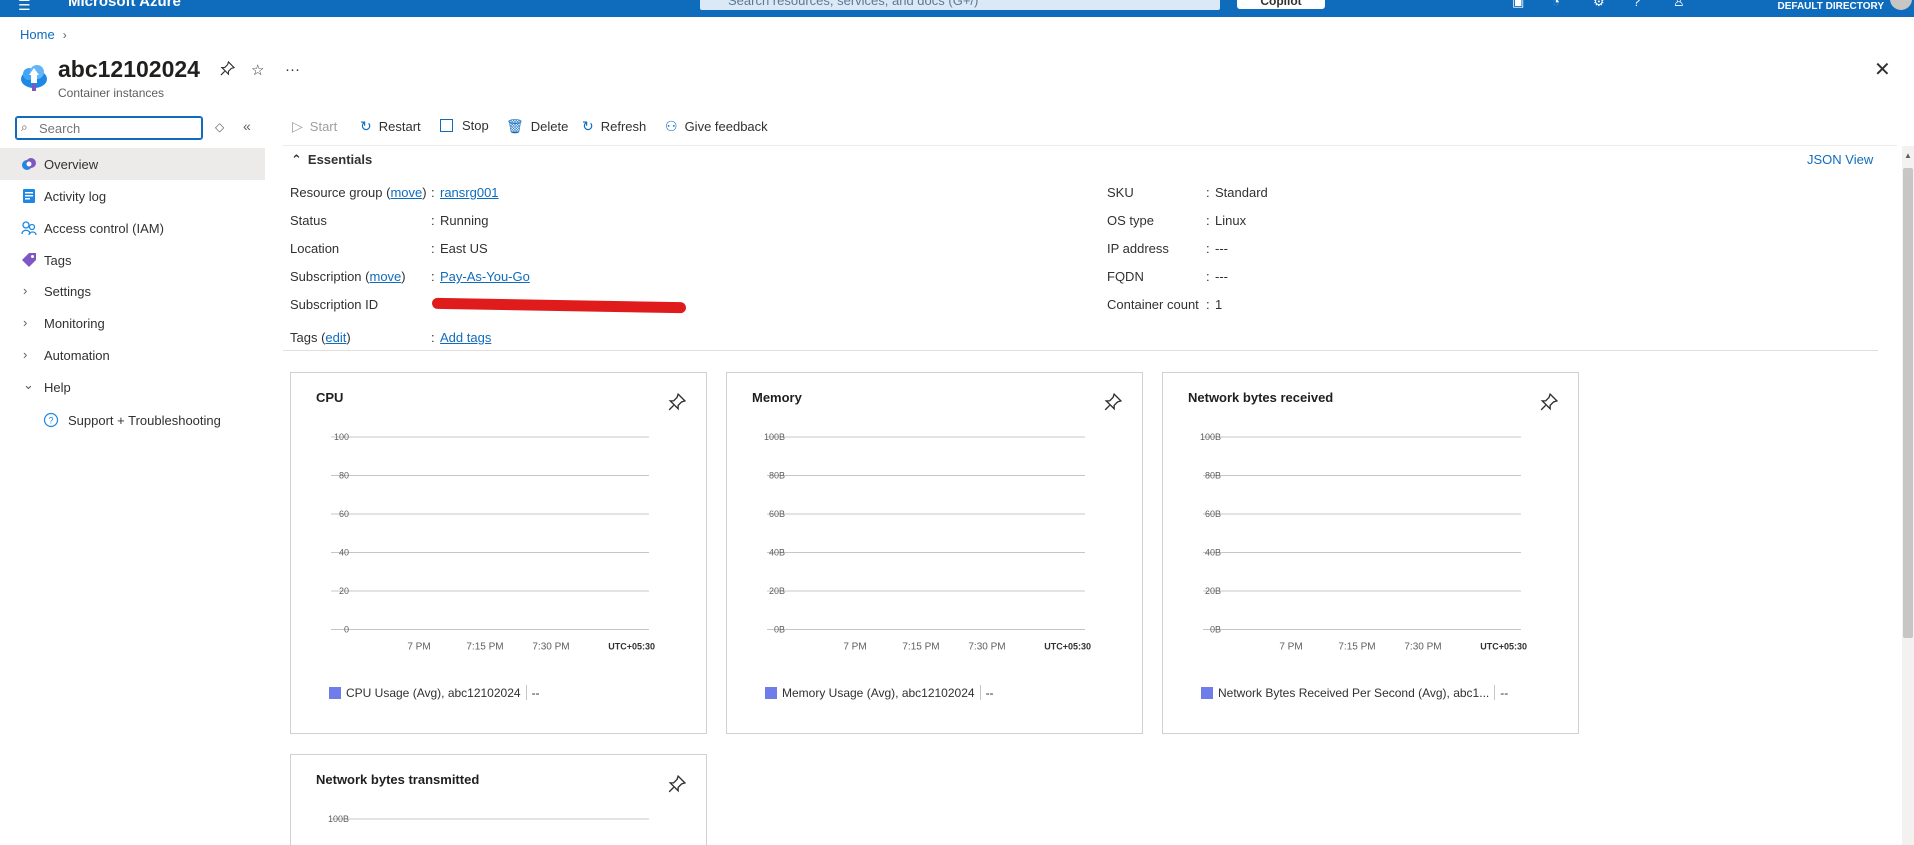 The height and width of the screenshot is (845, 1914). Describe the element at coordinates (386, 276) in the screenshot. I see `subscription-move-link: move` at that location.